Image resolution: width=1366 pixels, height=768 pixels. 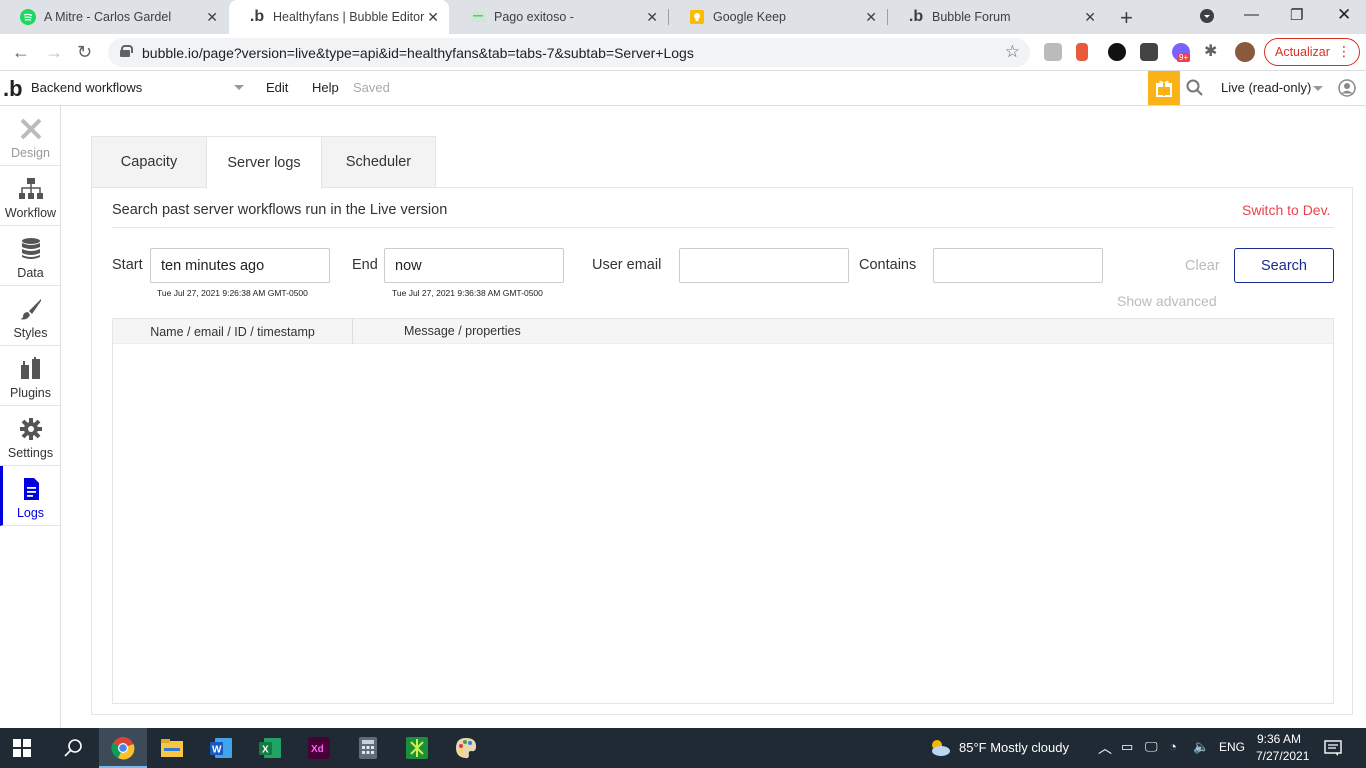 I want to click on search-button: Search, so click(x=1284, y=265).